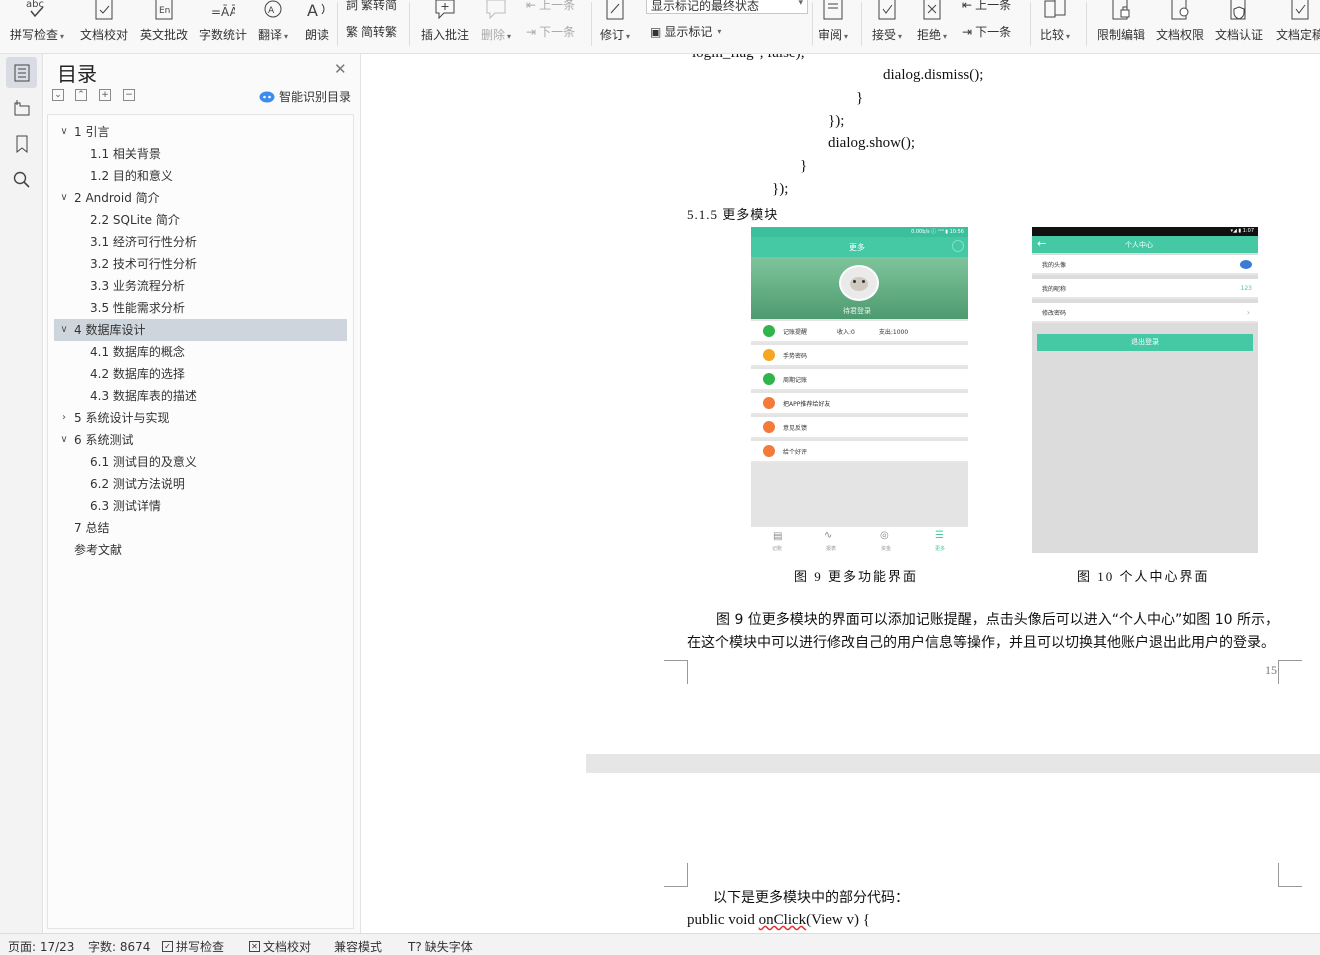  Describe the element at coordinates (200, 528) in the screenshot. I see `toc-item: 7 总结` at that location.